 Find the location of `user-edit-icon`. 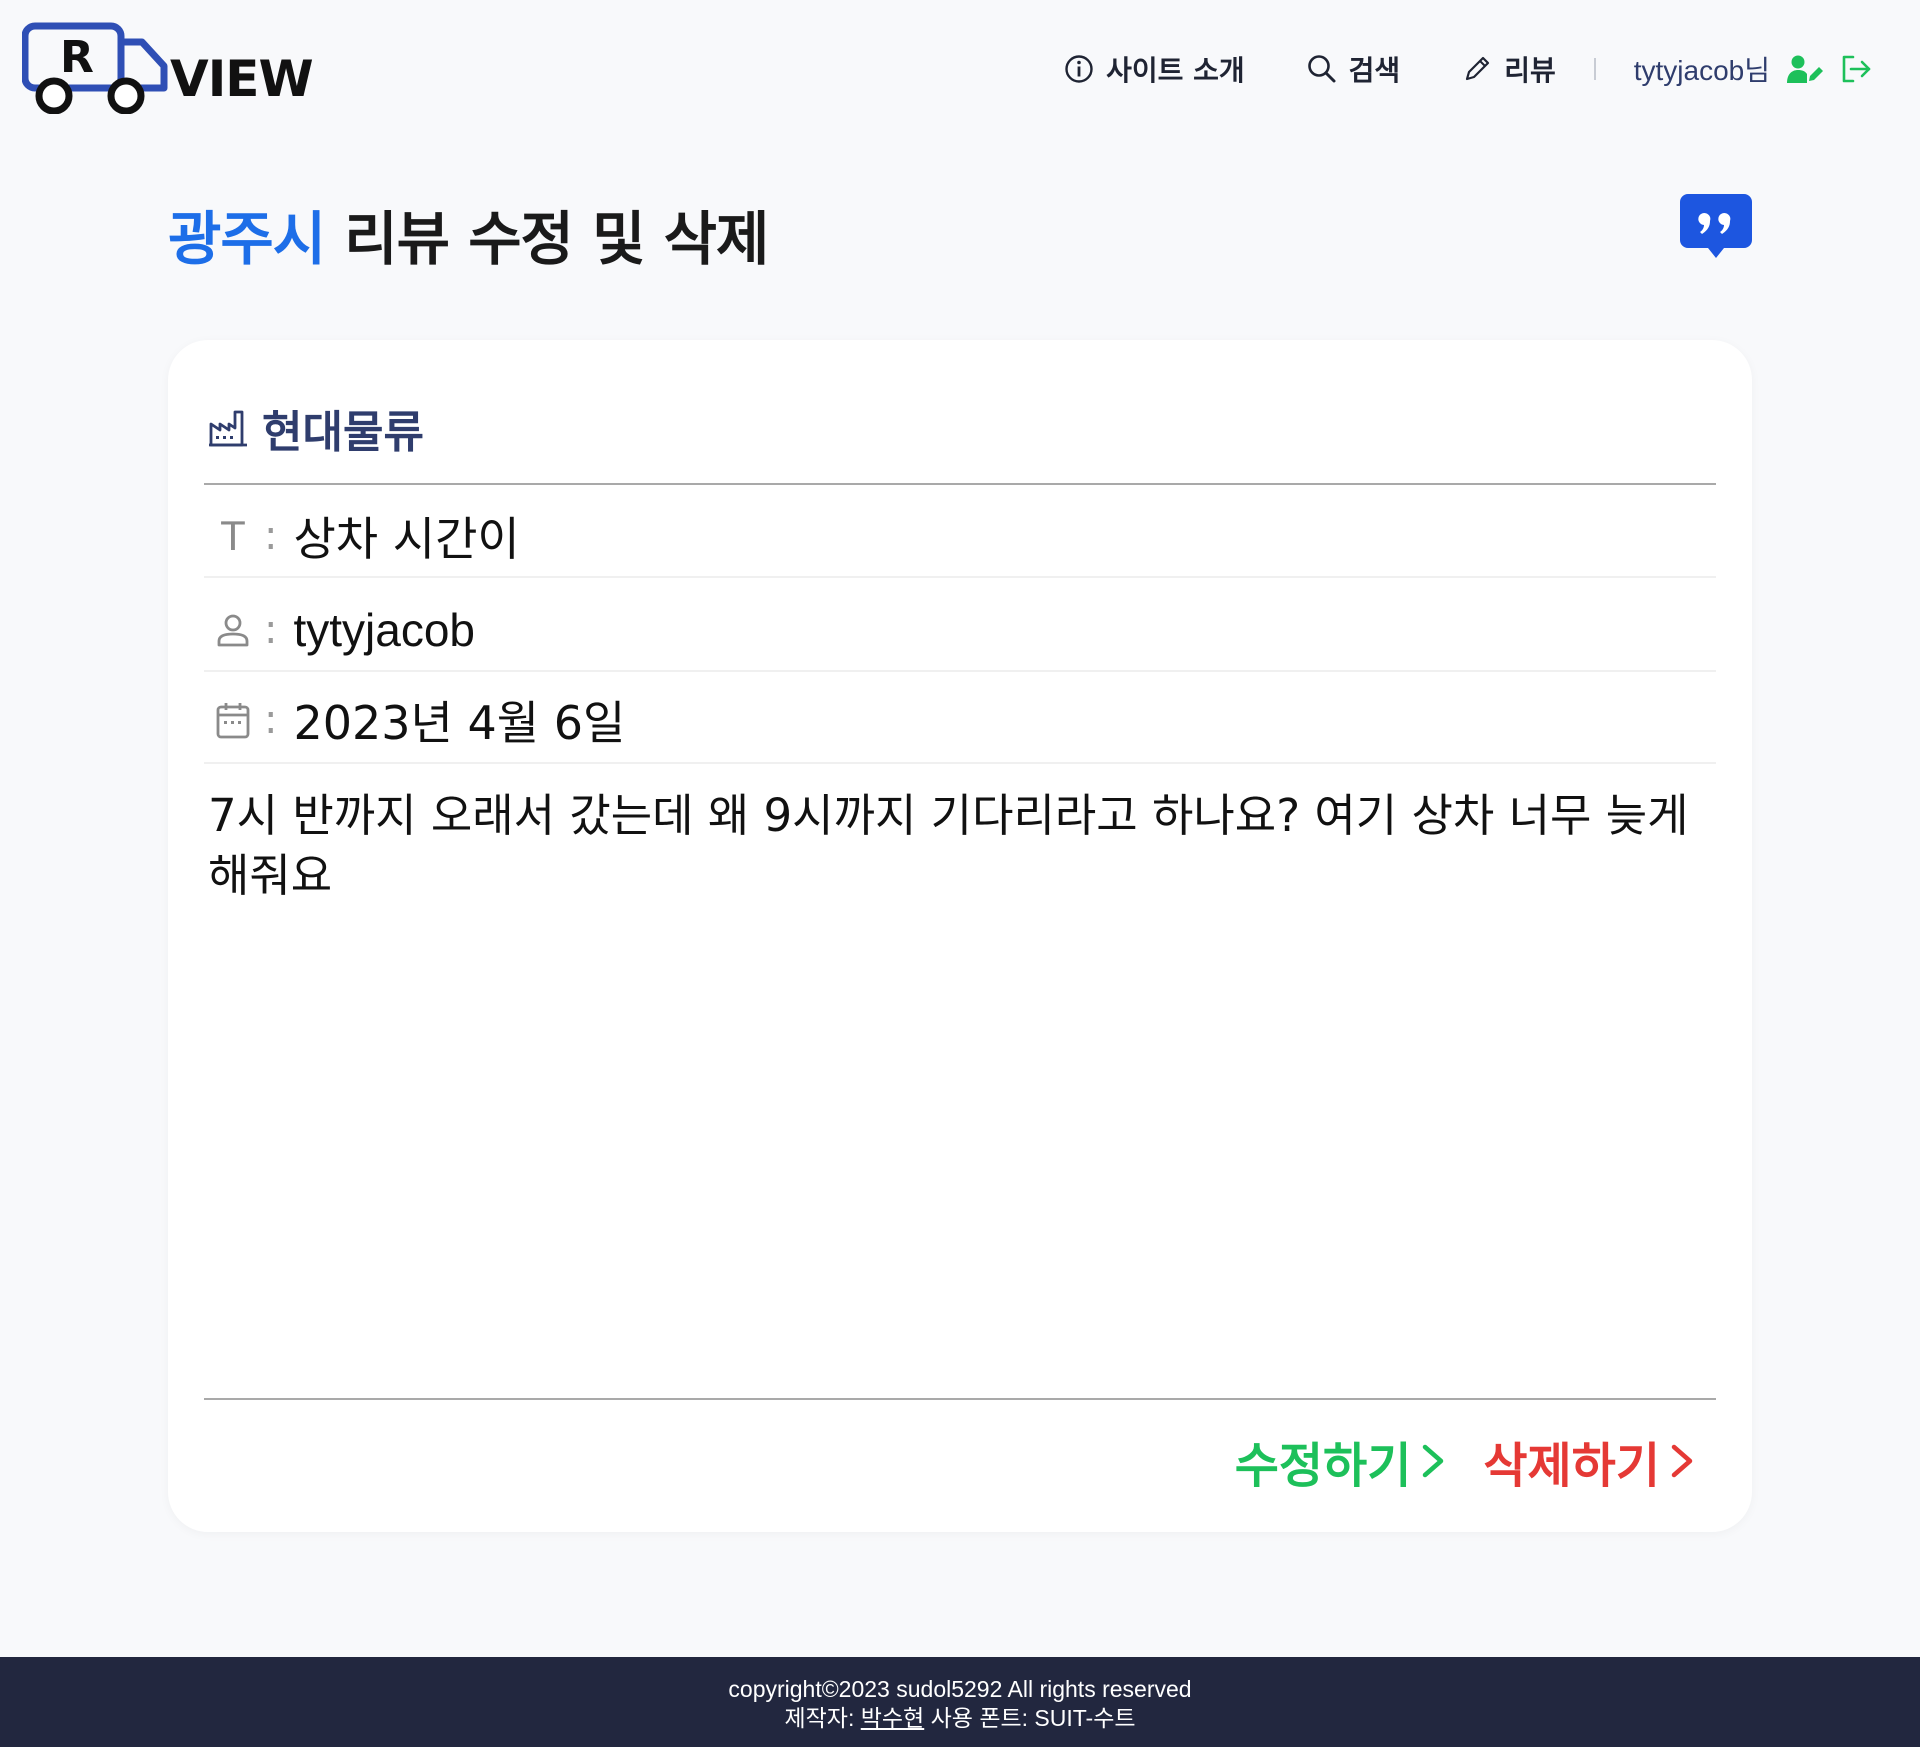

user-edit-icon is located at coordinates (1805, 69).